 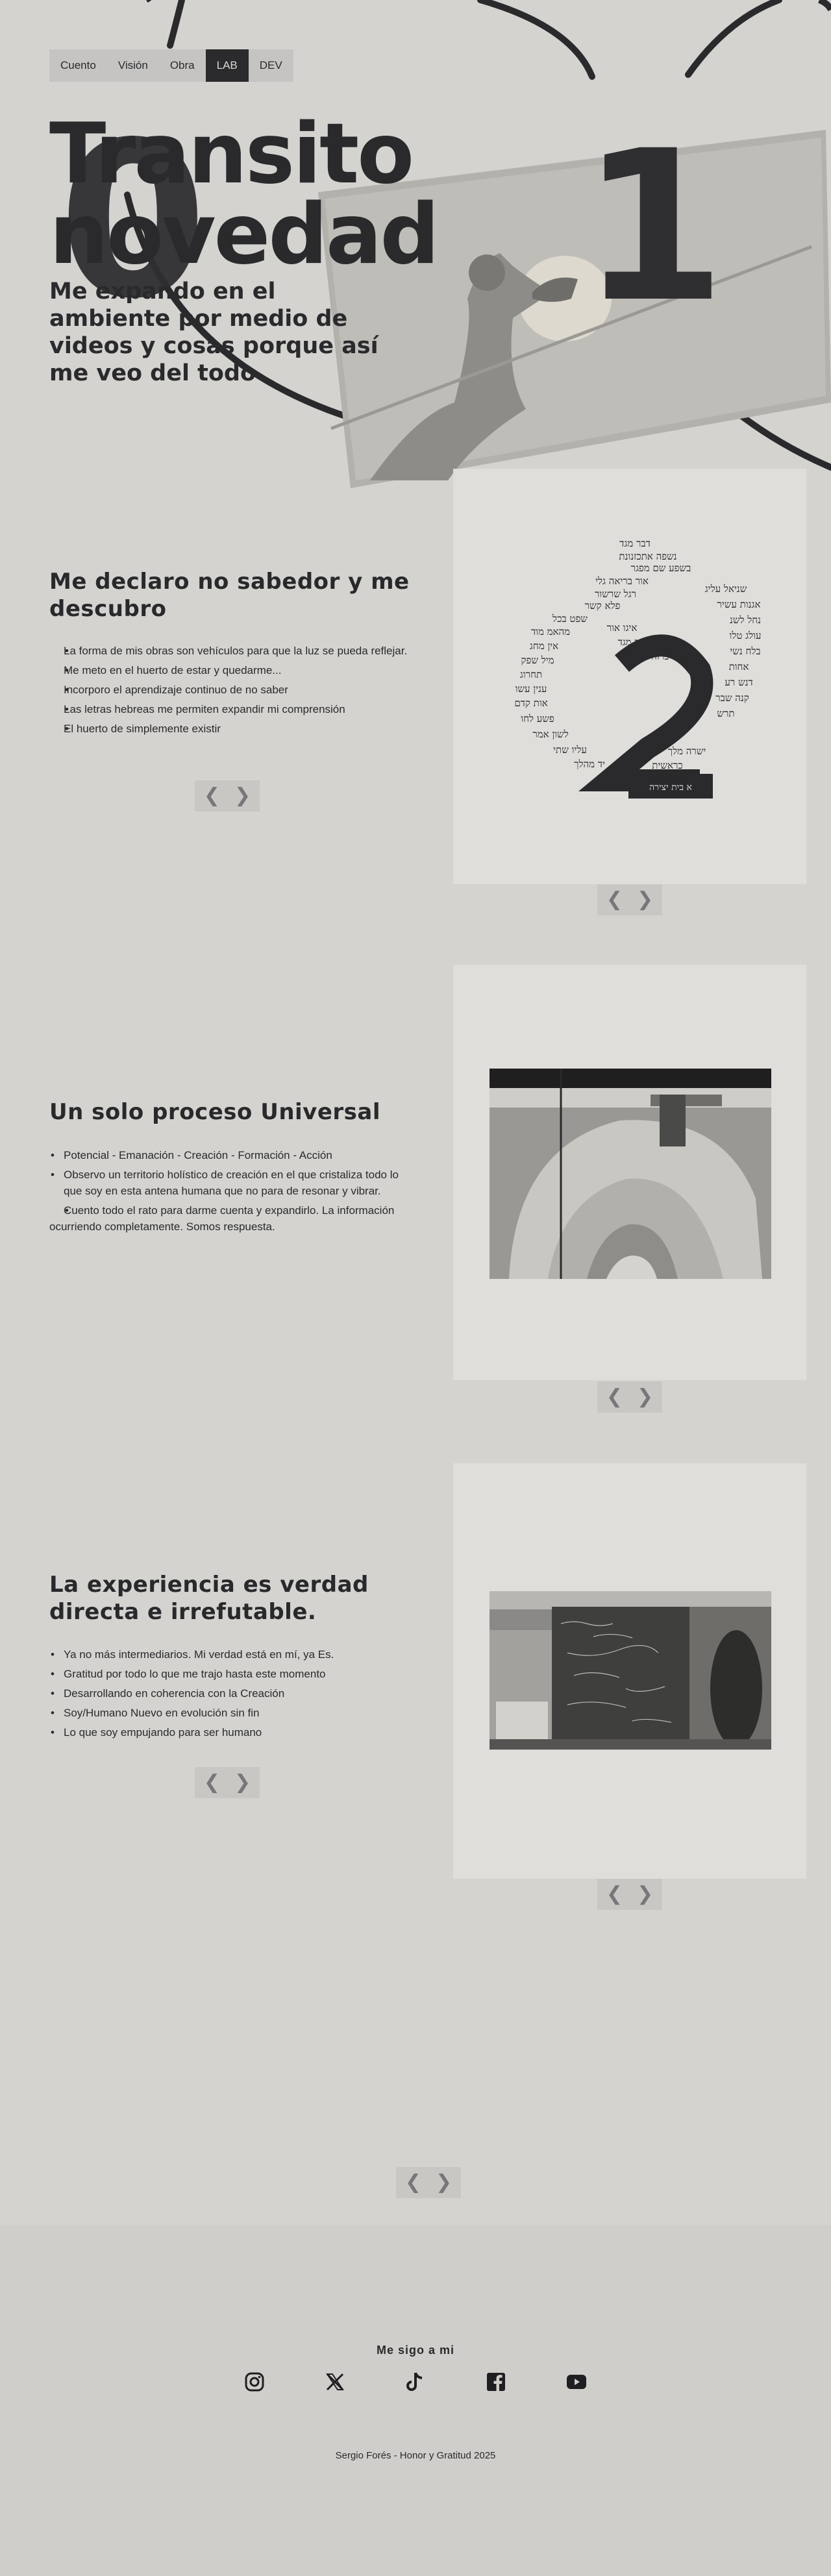 What do you see at coordinates (271, 65) in the screenshot?
I see `nav-item-dev: DEV` at bounding box center [271, 65].